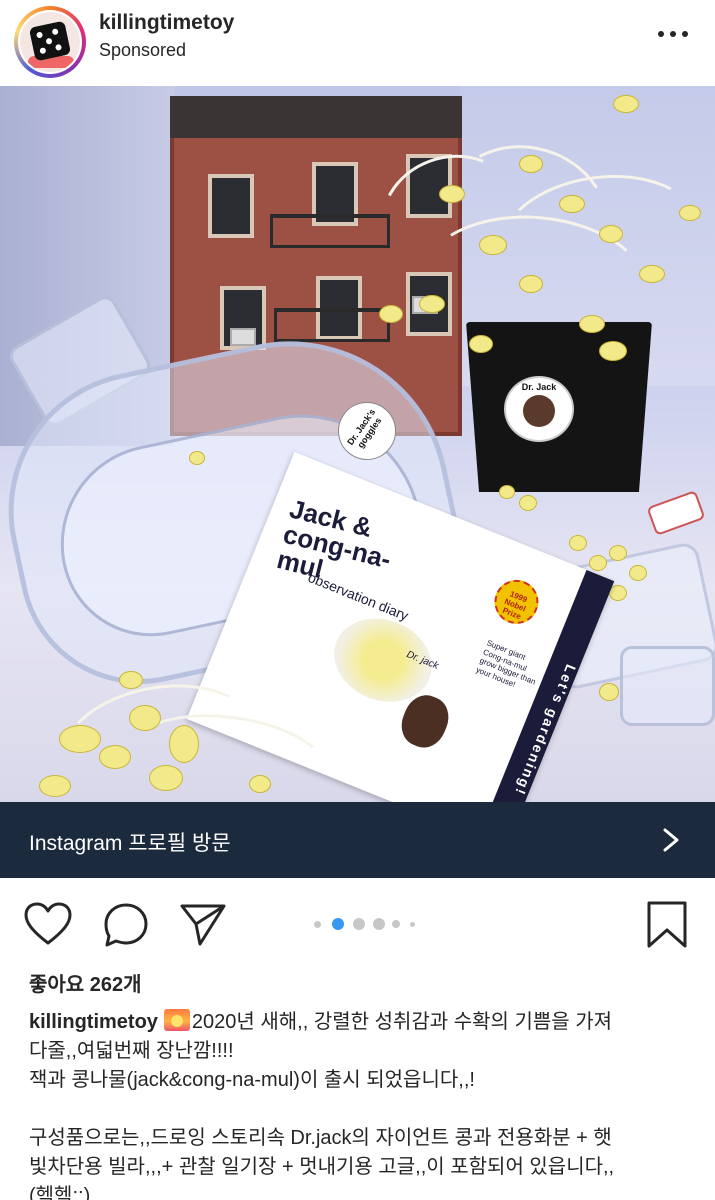 The height and width of the screenshot is (1200, 715). Describe the element at coordinates (369, 924) in the screenshot. I see `carousel-indicator` at that location.